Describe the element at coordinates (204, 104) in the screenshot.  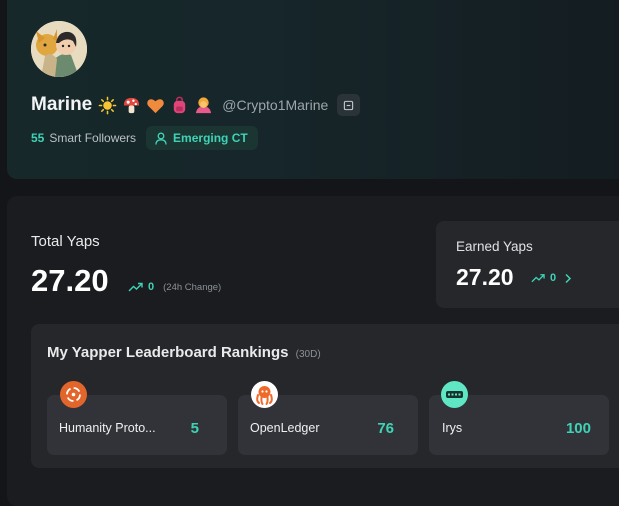
I see `person-bowing-emoji-icon` at that location.